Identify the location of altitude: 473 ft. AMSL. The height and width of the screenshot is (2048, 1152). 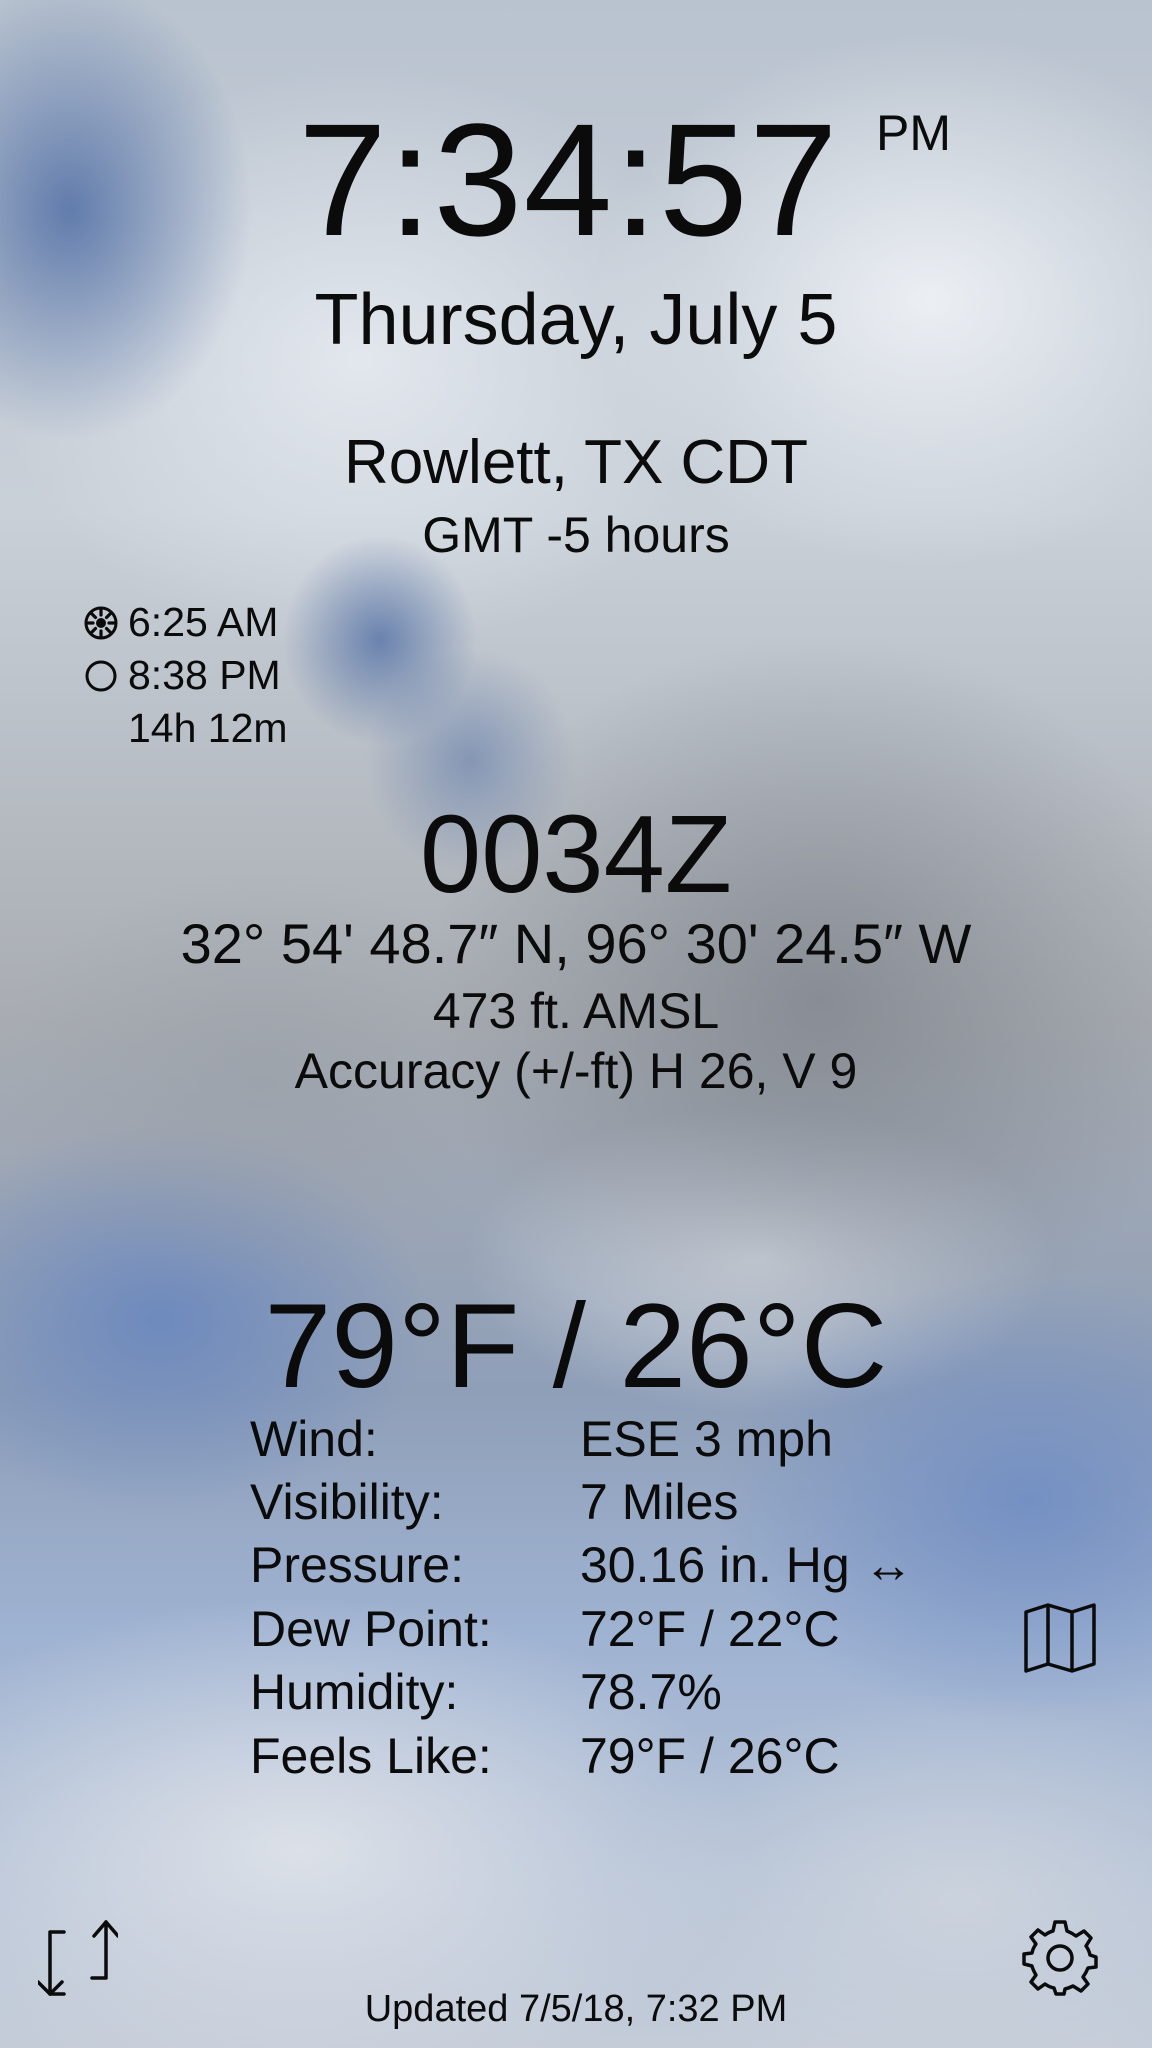
(576, 1011).